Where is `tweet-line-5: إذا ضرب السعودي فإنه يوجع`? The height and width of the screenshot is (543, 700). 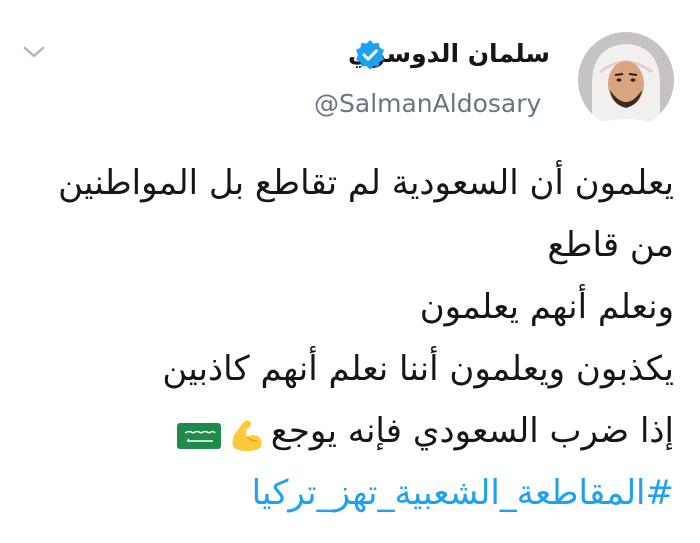 tweet-line-5: إذا ضرب السعودي فإنه يوجع is located at coordinates (344, 431).